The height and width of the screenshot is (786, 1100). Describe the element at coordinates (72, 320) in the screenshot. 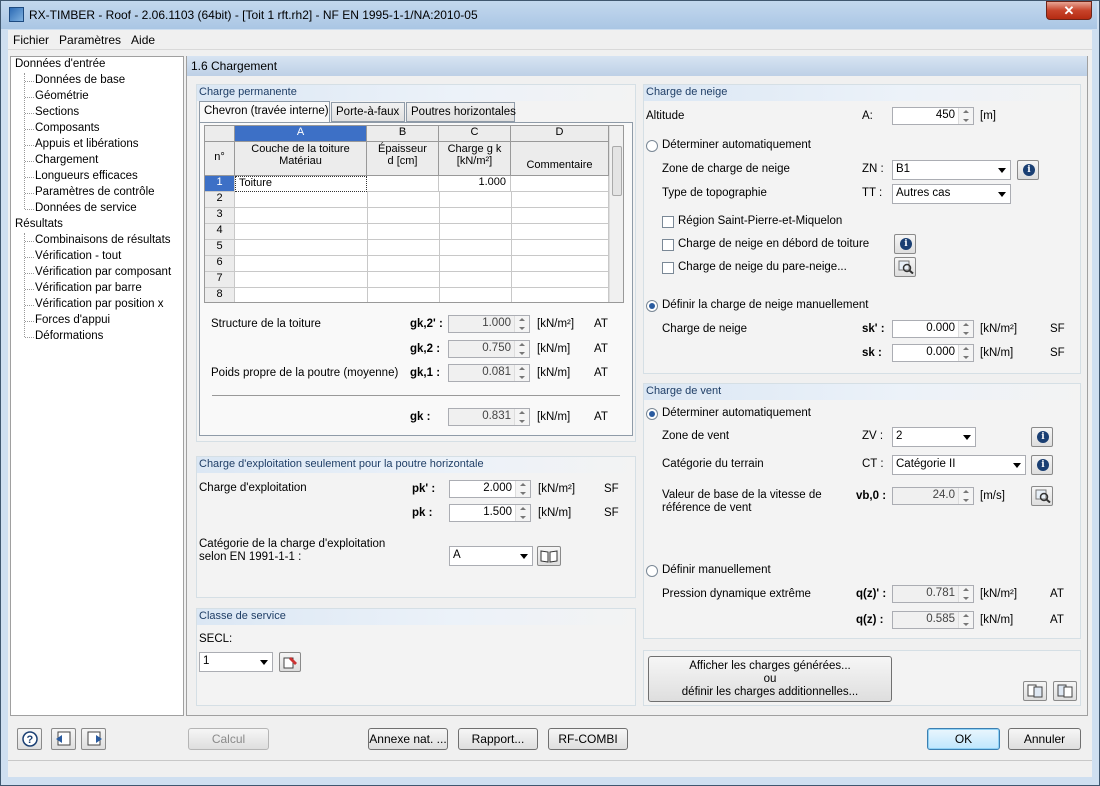

I see `nav-item-forces-appui: Forces d'appui` at that location.